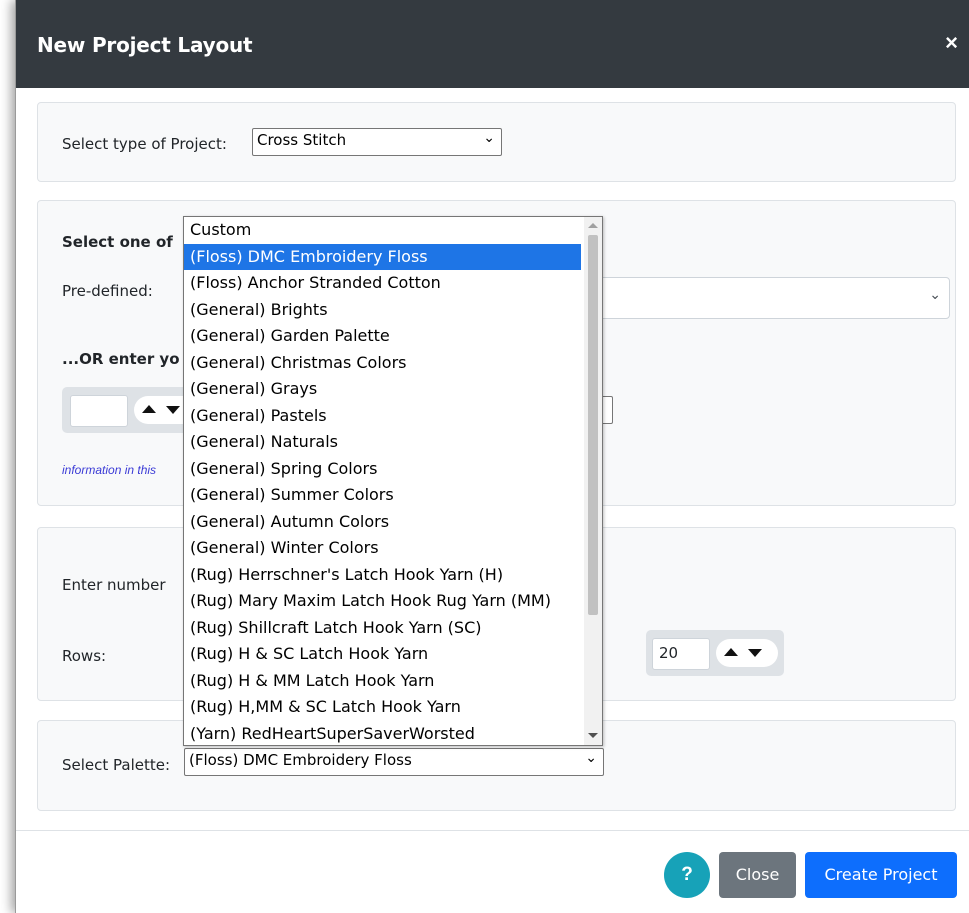 This screenshot has height=913, width=969. I want to click on dropdown-option: (General) Naturals, so click(382, 442).